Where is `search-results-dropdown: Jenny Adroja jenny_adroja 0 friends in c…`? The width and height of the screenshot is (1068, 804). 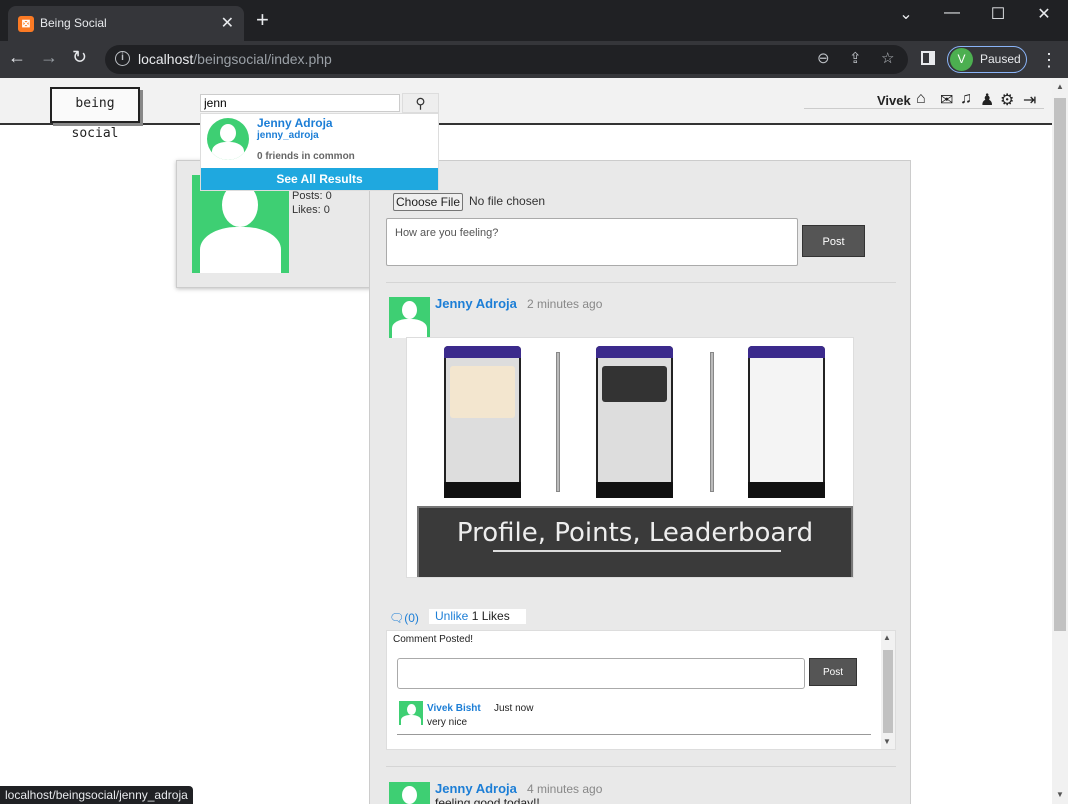 search-results-dropdown: Jenny Adroja jenny_adroja 0 friends in c… is located at coordinates (319, 152).